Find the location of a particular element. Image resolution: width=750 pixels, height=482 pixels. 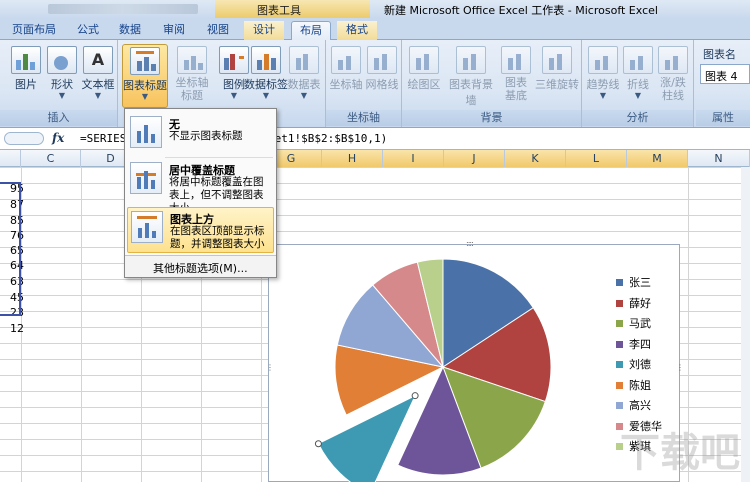

column-header-m: M is located at coordinates (657, 158).